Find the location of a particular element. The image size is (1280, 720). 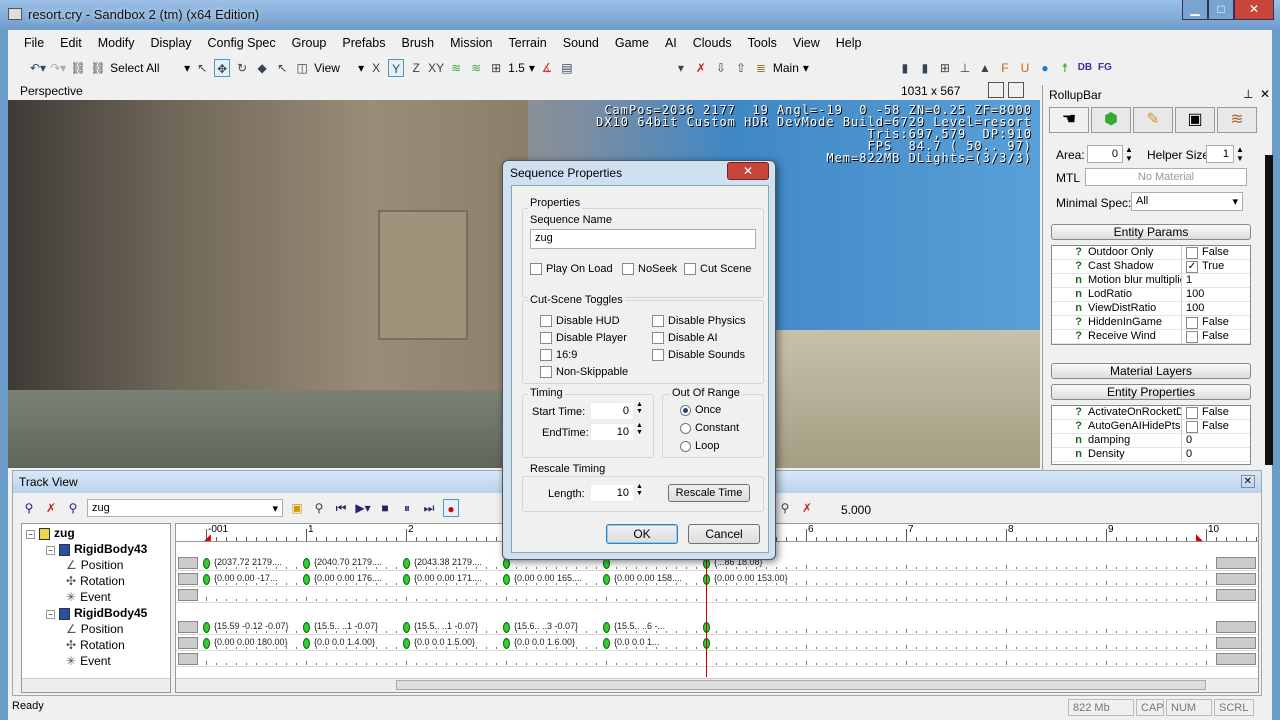

grid-icon: ⊞ is located at coordinates (496, 68).